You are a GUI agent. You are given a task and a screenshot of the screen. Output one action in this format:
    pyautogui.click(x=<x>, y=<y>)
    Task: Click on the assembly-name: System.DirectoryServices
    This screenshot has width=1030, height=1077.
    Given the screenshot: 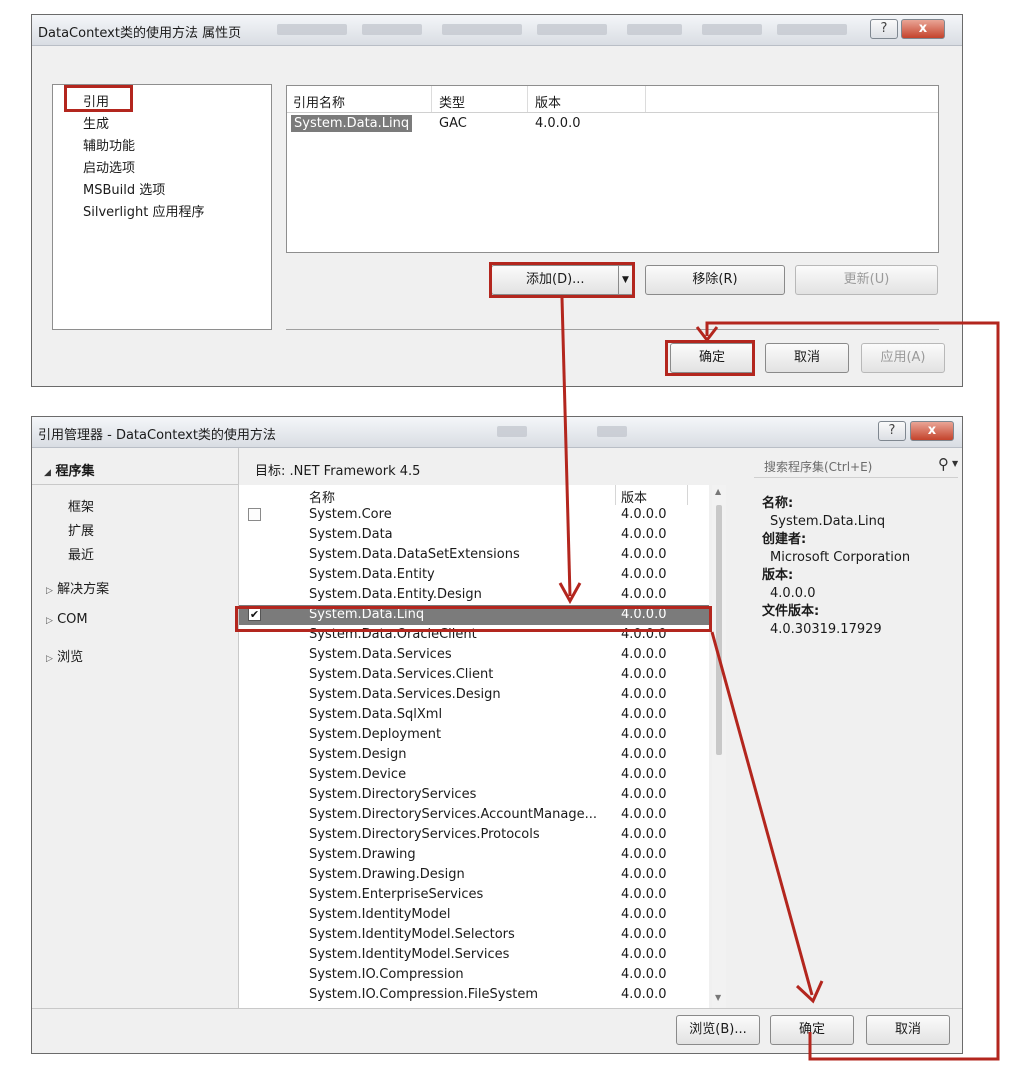 What is the action you would take?
    pyautogui.click(x=393, y=794)
    